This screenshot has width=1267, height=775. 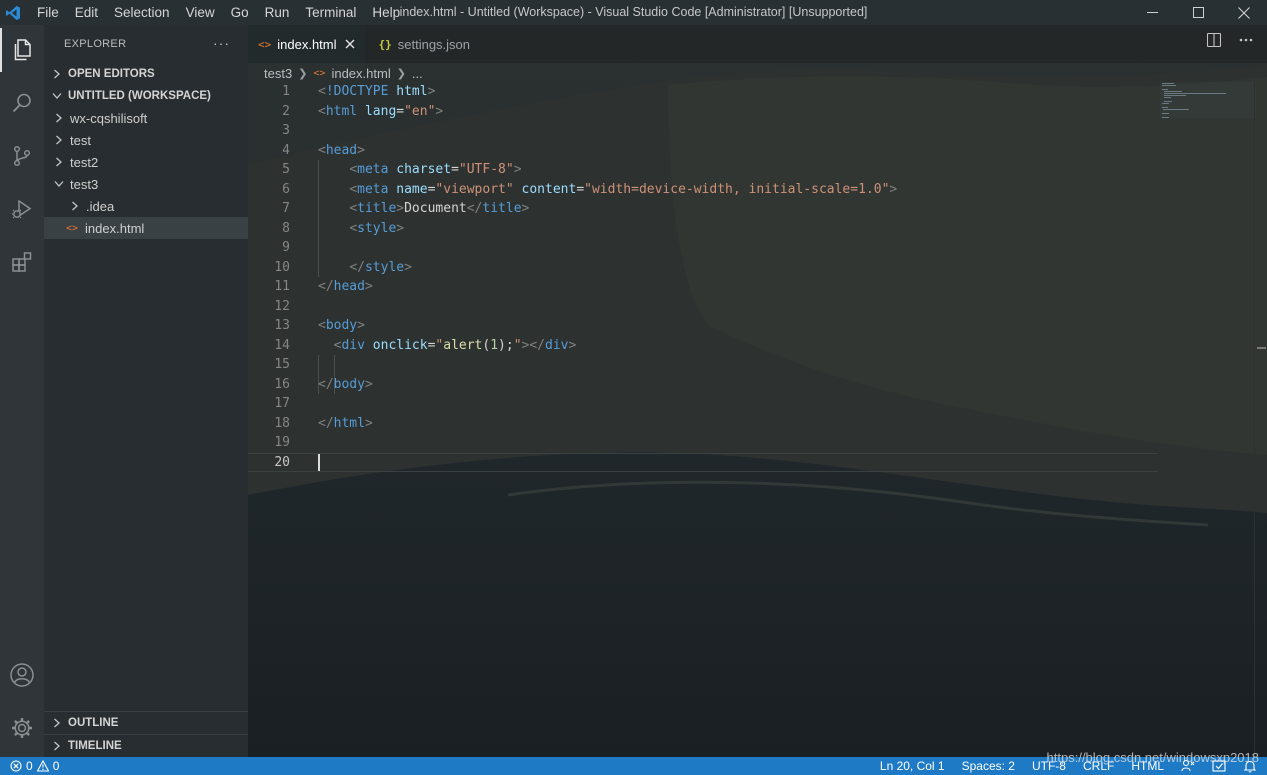 What do you see at coordinates (703, 424) in the screenshot?
I see `code-line: 18 </html>` at bounding box center [703, 424].